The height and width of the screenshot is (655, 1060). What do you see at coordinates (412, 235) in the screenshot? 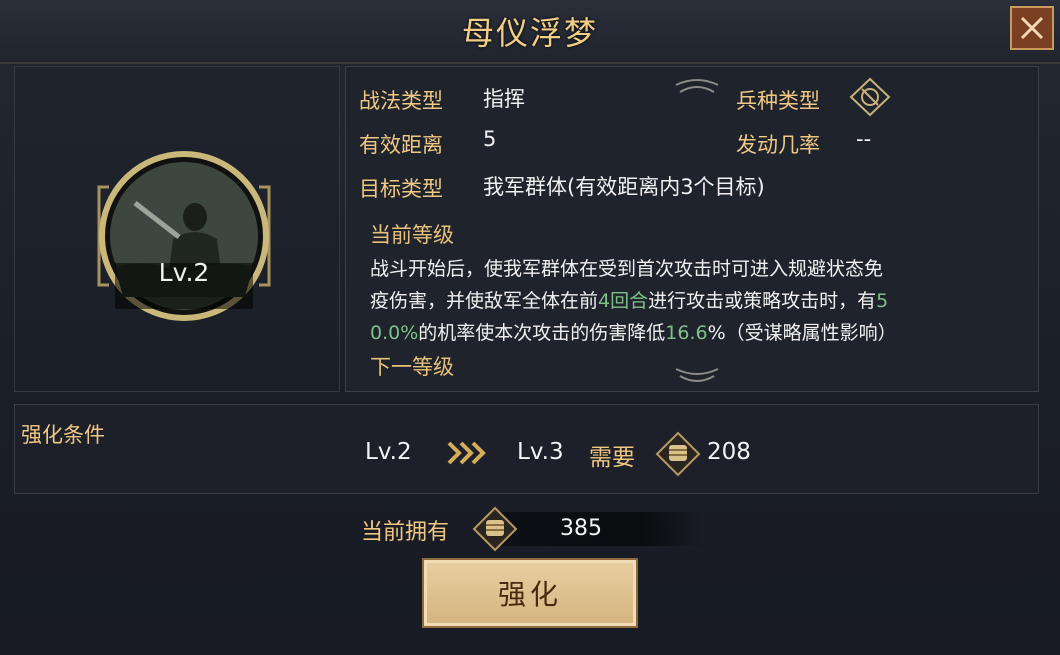
I see `current-level-heading: 当前等级` at bounding box center [412, 235].